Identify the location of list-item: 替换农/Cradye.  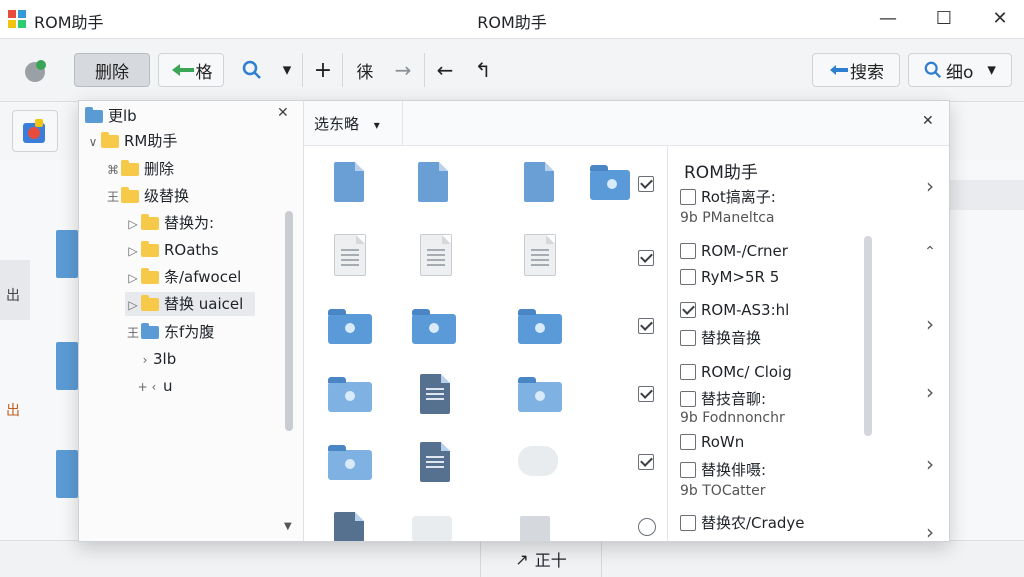
(742, 522).